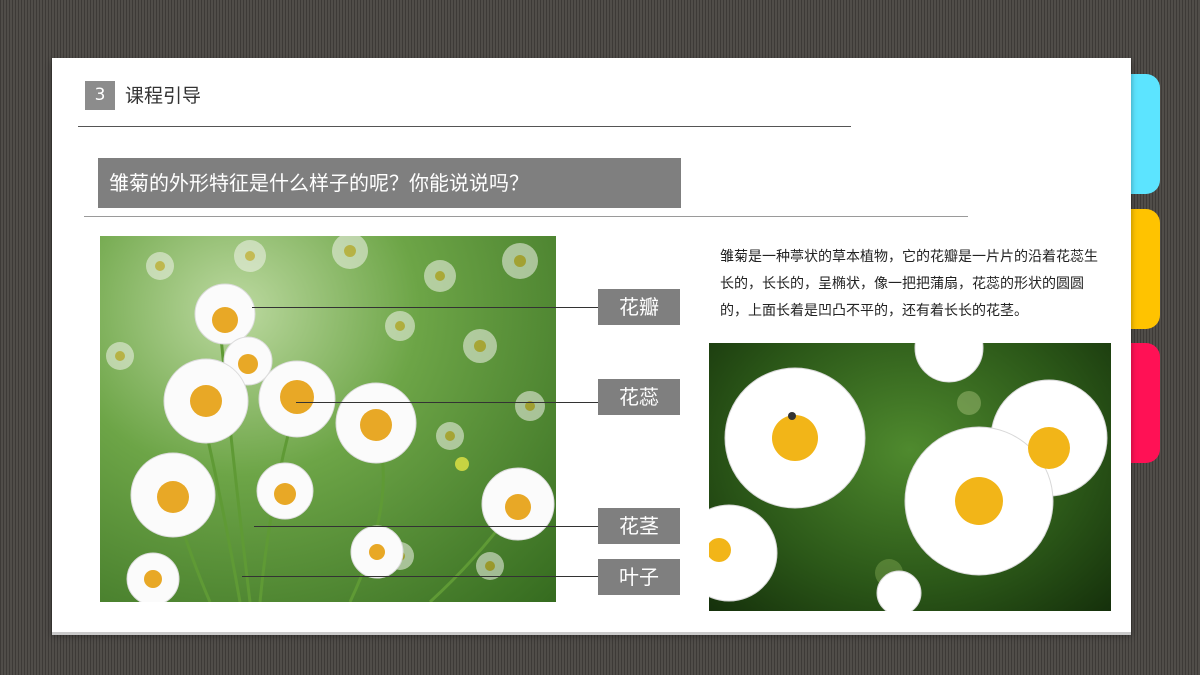 The width and height of the screenshot is (1200, 675). Describe the element at coordinates (447, 402) in the screenshot. I see `stamen-leader-line` at that location.